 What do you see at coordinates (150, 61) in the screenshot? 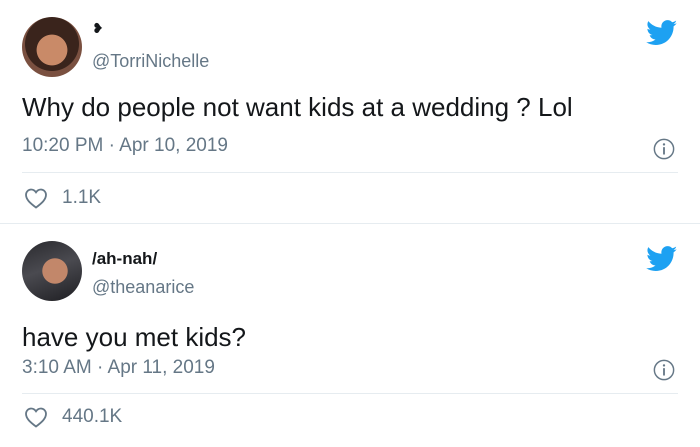
I see `user-handle: @TorriNichelle` at bounding box center [150, 61].